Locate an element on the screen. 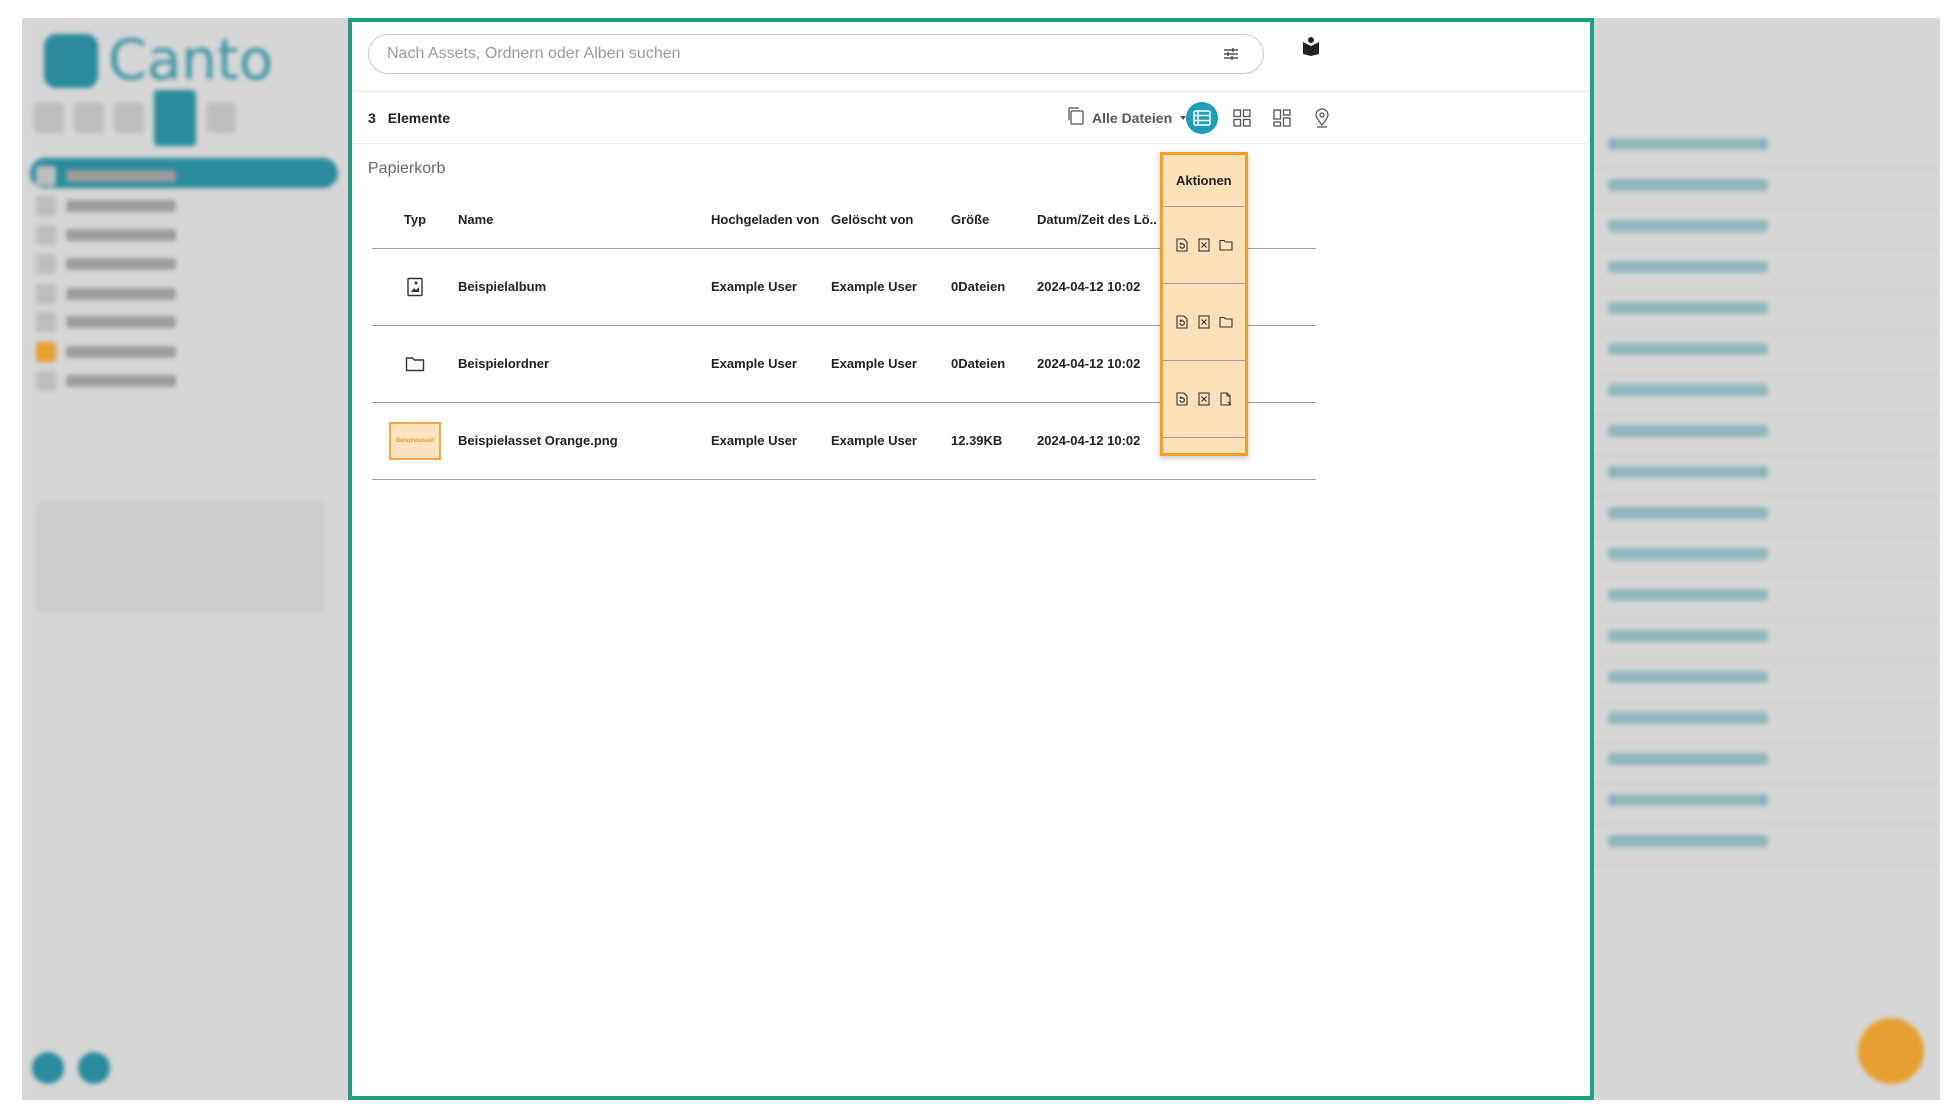 Image resolution: width=1960 pixels, height=1120 pixels. sidebar-nav-icon-active is located at coordinates (175, 118).